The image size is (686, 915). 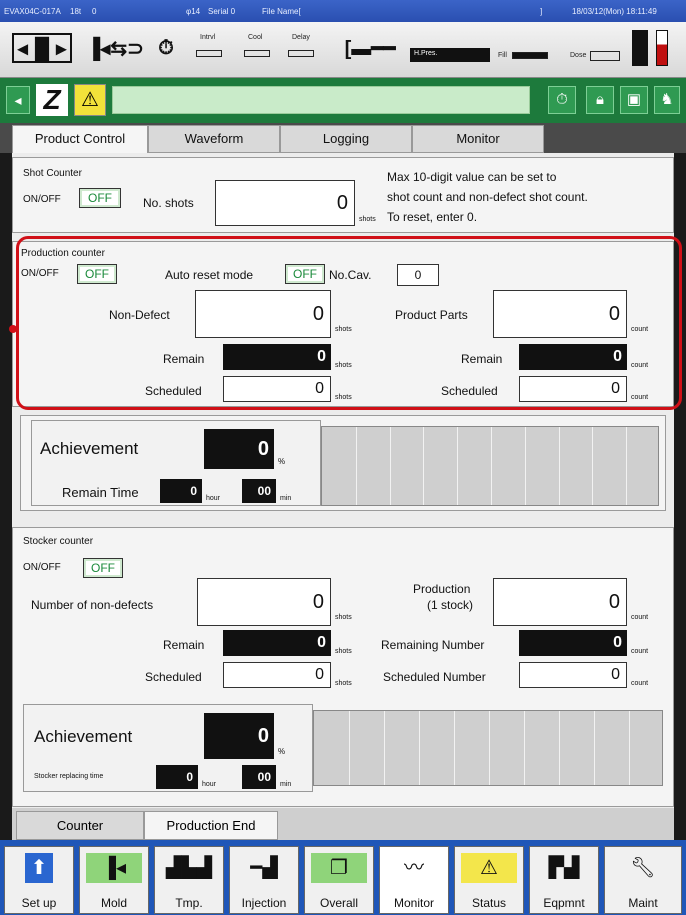 I want to click on nav-monitor: 〰 Monitor, so click(x=414, y=880).